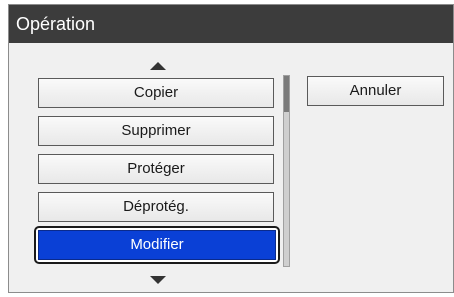 This screenshot has height=297, width=454. Describe the element at coordinates (156, 131) in the screenshot. I see `delete-button: Supprimer` at that location.